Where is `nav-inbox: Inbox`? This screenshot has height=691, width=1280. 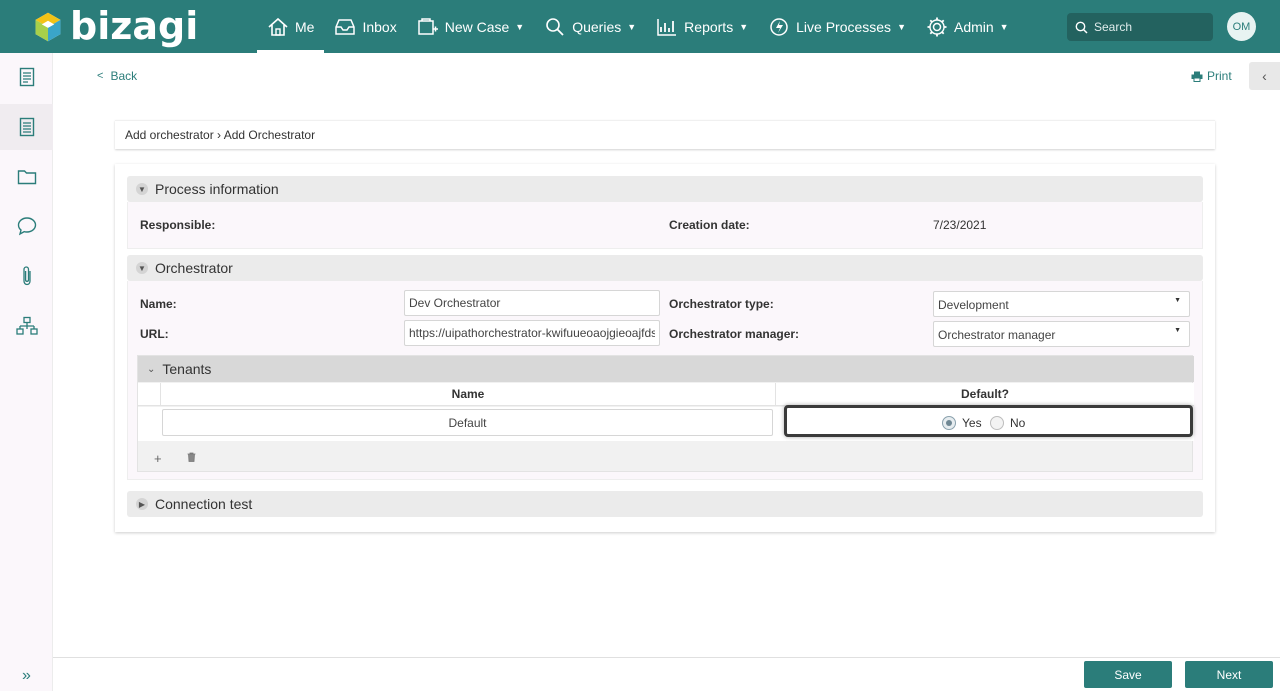 nav-inbox: Inbox is located at coordinates (365, 26).